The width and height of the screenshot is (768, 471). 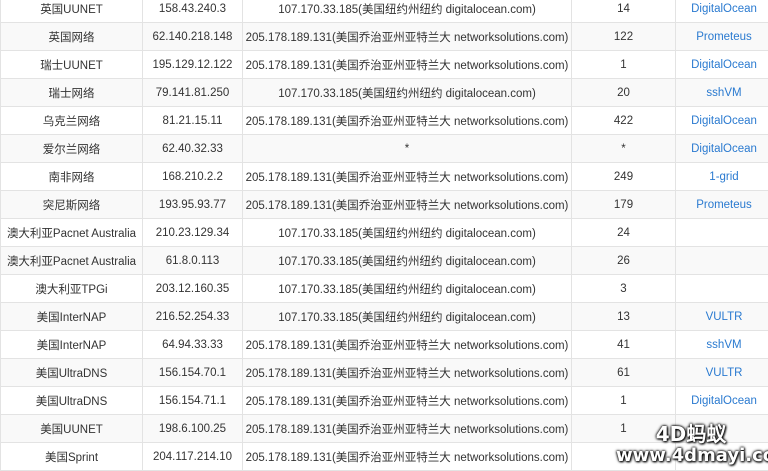 I want to click on cell-dns-ip: 204.117.214.10, so click(x=193, y=457).